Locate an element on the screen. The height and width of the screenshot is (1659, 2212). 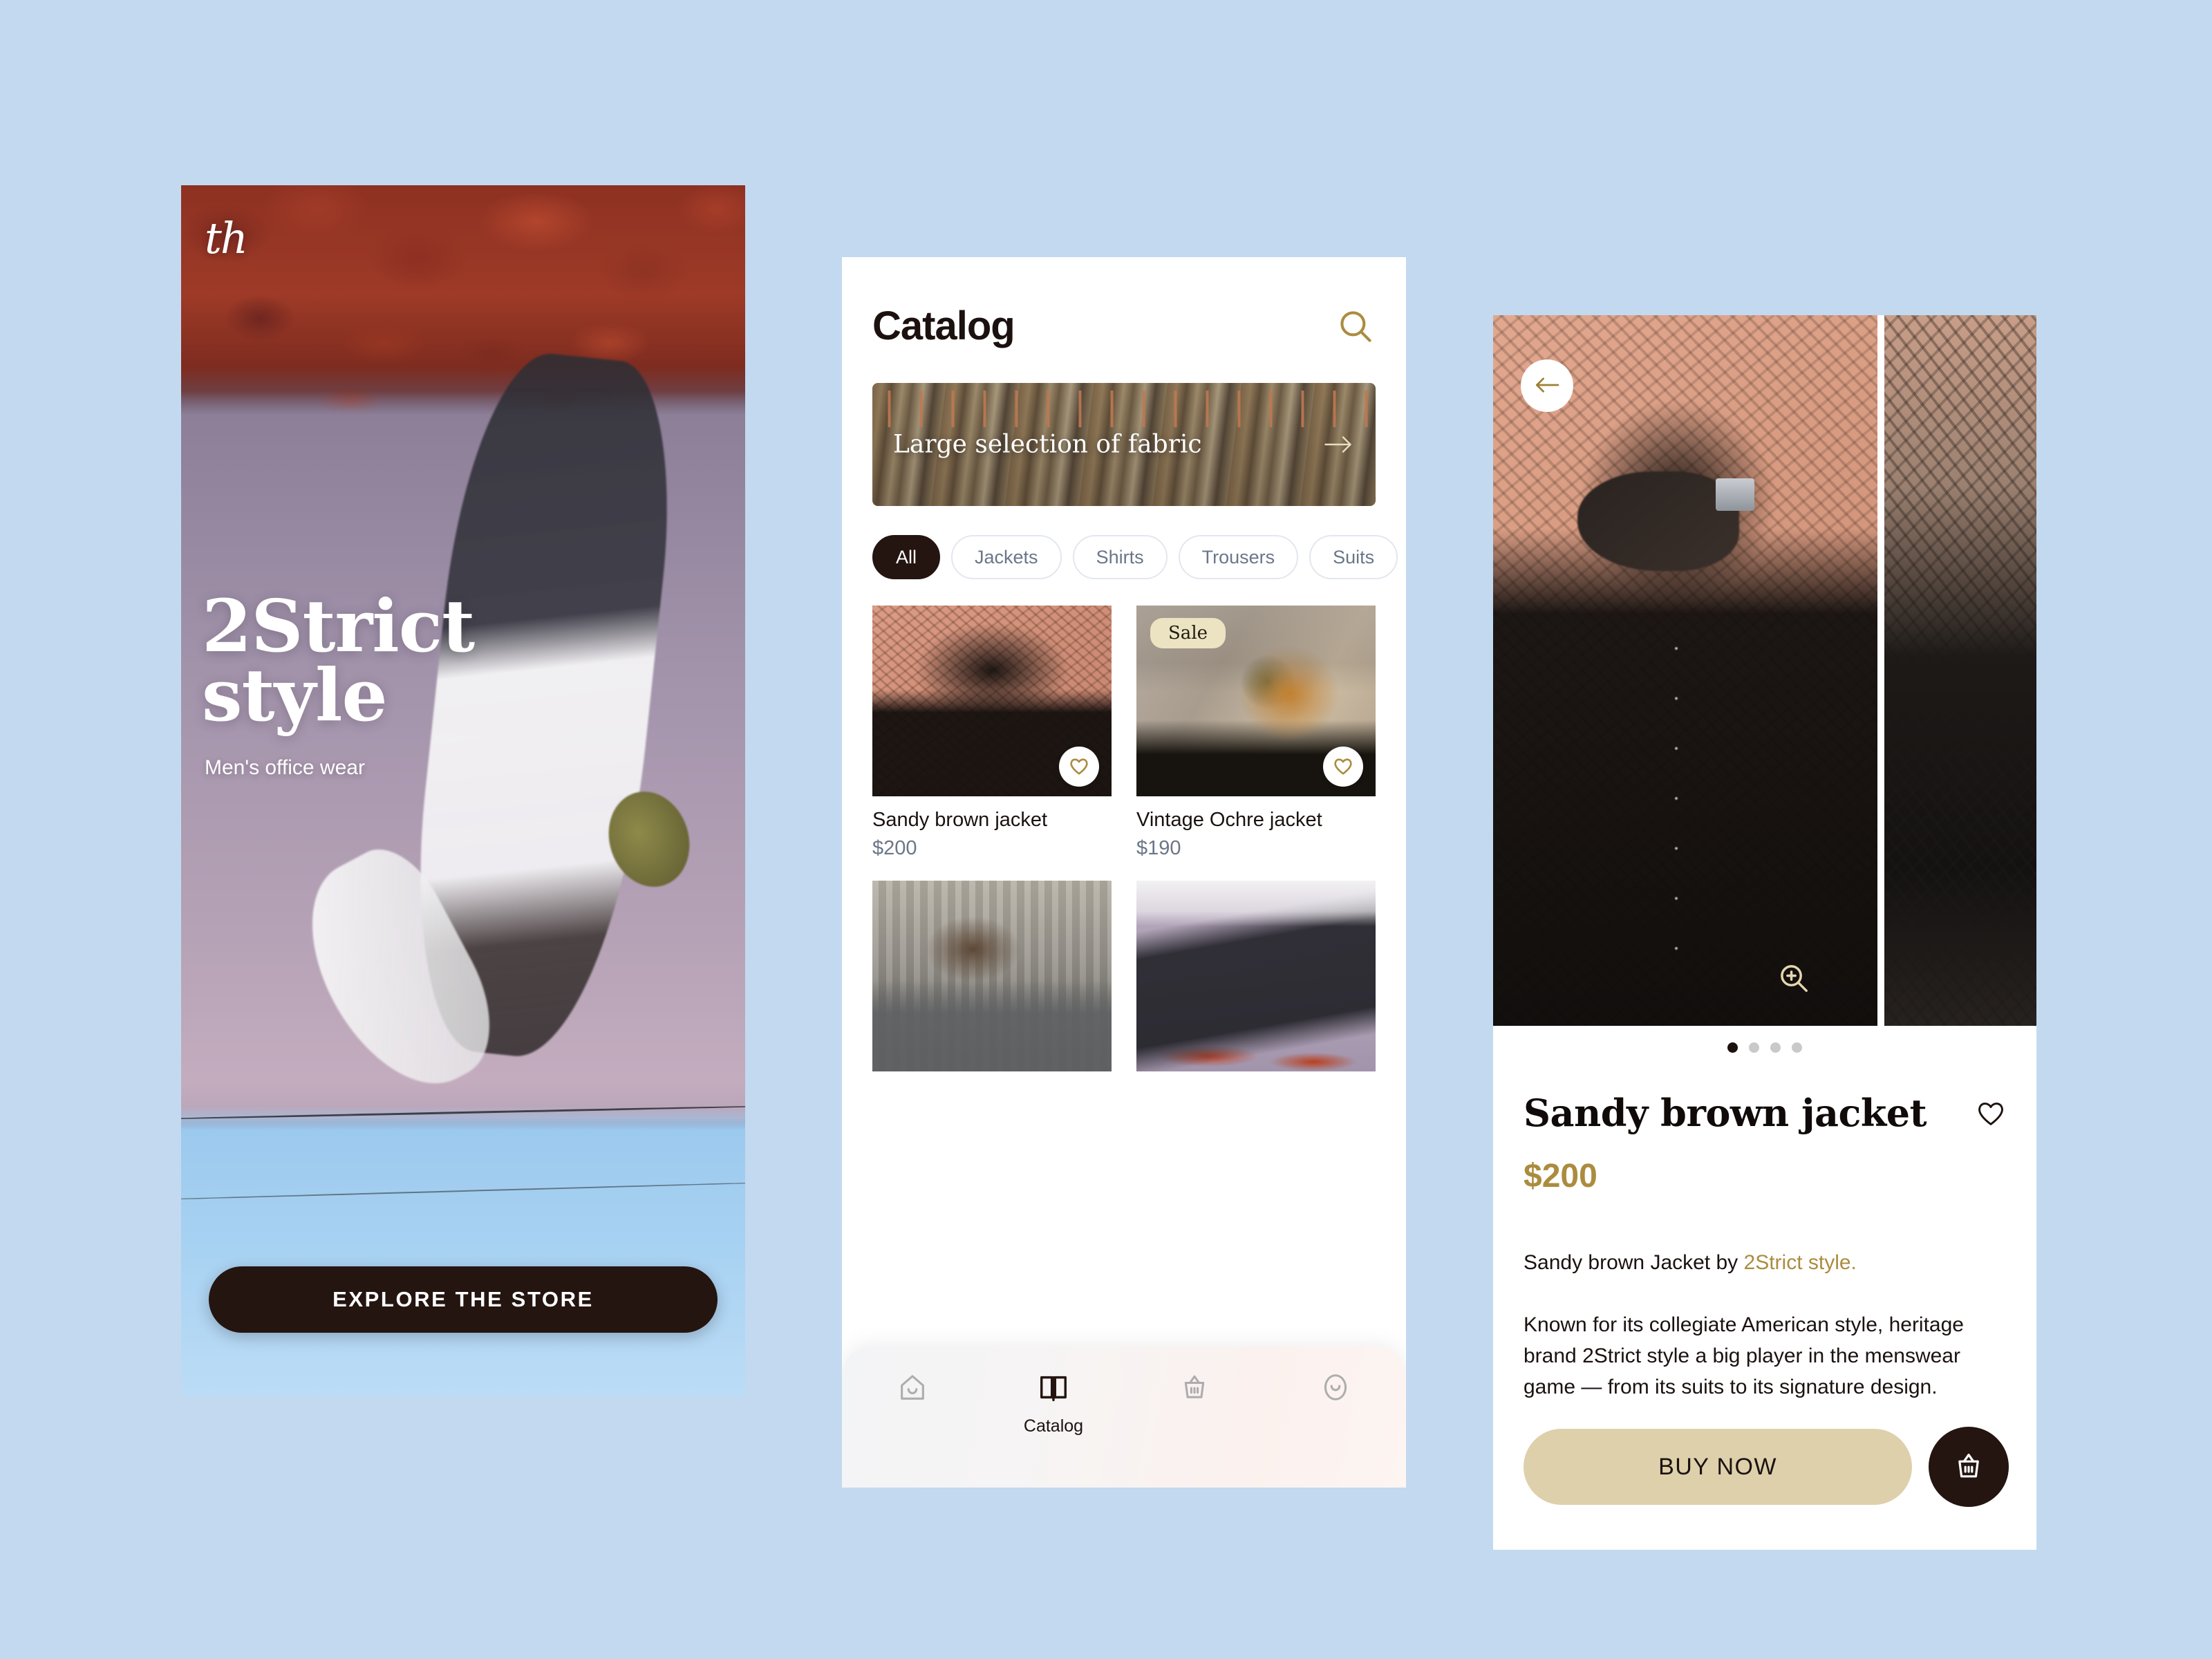
gallery-pagination-dots is located at coordinates (1764, 1047).